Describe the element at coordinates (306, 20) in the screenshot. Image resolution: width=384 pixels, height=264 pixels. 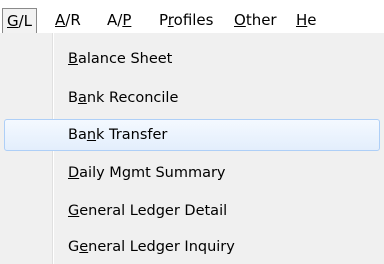
I see `menu-help: He` at that location.